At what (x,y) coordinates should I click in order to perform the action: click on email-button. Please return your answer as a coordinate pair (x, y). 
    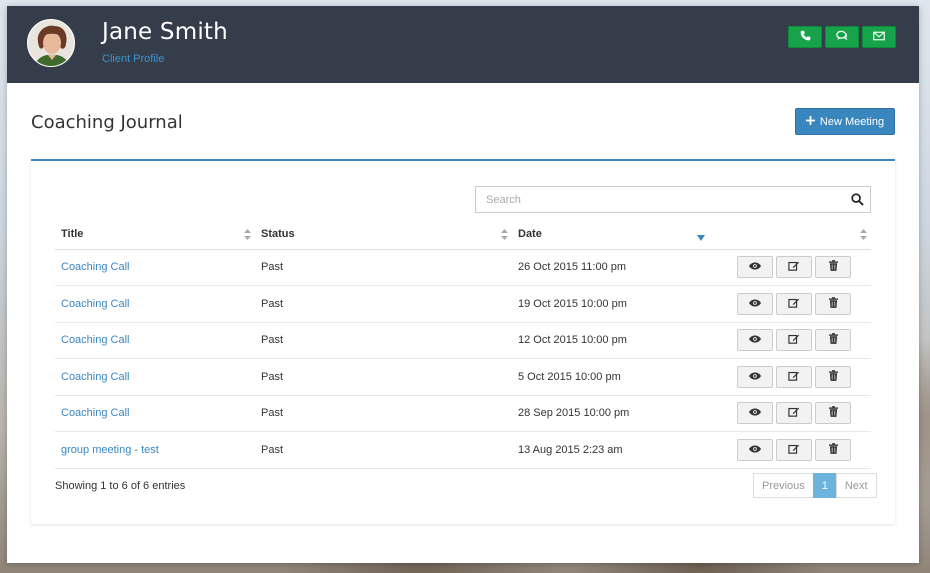
    Looking at the image, I should click on (879, 37).